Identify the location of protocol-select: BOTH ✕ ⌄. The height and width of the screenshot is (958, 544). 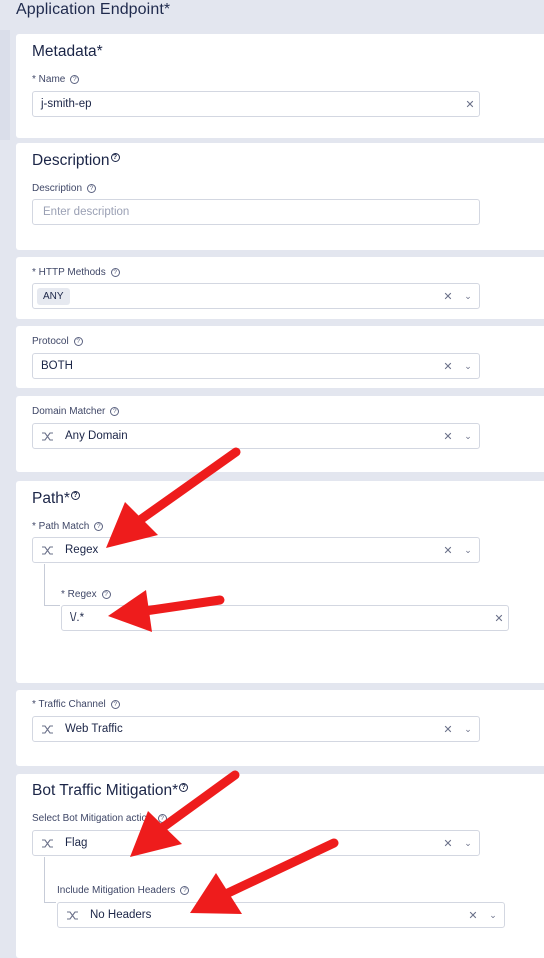
(256, 366).